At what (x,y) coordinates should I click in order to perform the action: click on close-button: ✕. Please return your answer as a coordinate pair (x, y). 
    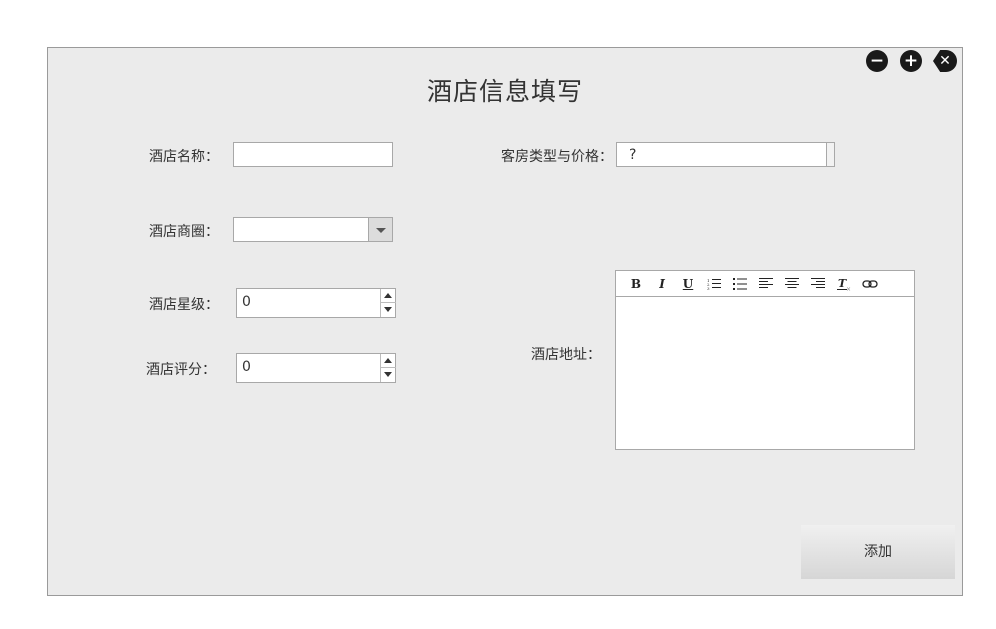
    Looking at the image, I should click on (945, 61).